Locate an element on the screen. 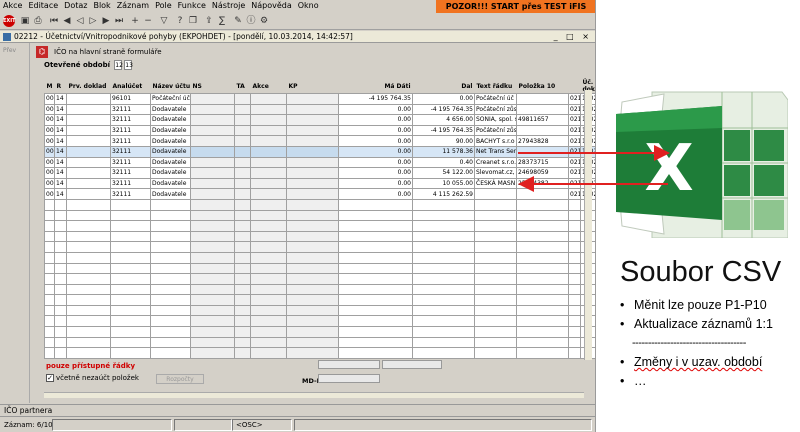 The width and height of the screenshot is (800, 432). table-cell: Počáteční úč is located at coordinates (170, 99).